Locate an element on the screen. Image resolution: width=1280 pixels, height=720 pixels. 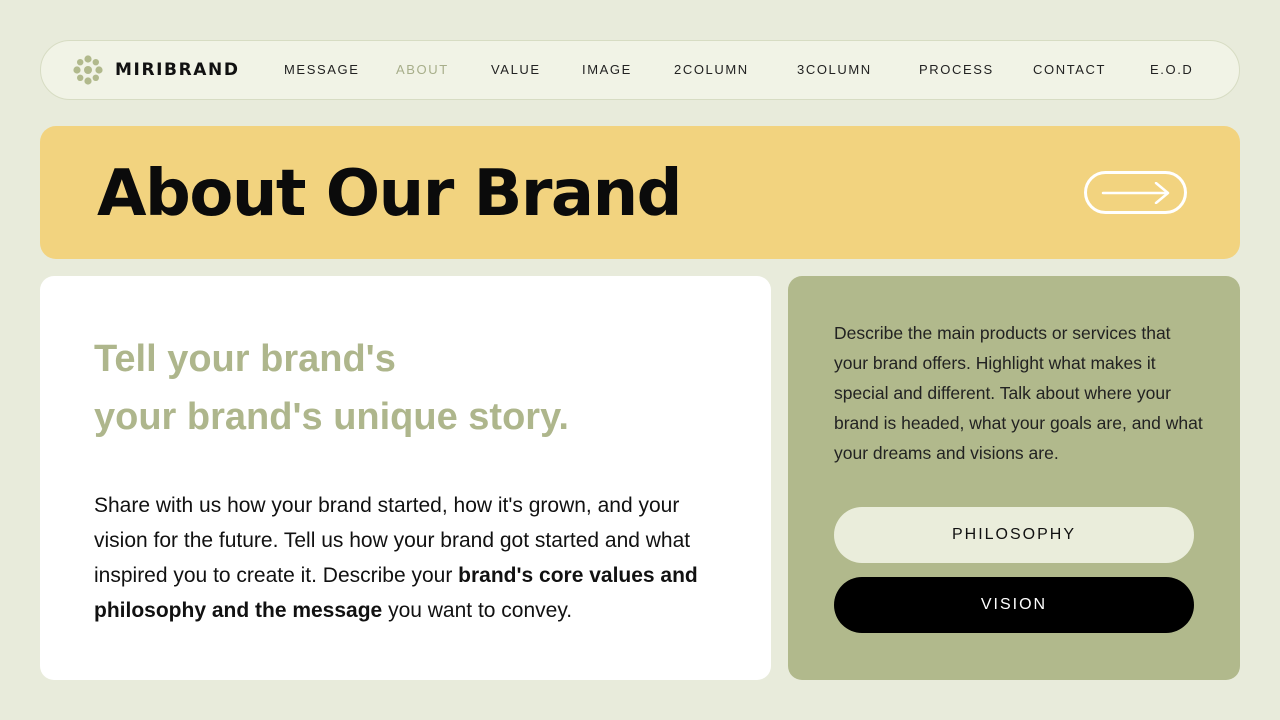
nav-link-about: ABOUT is located at coordinates (422, 70).